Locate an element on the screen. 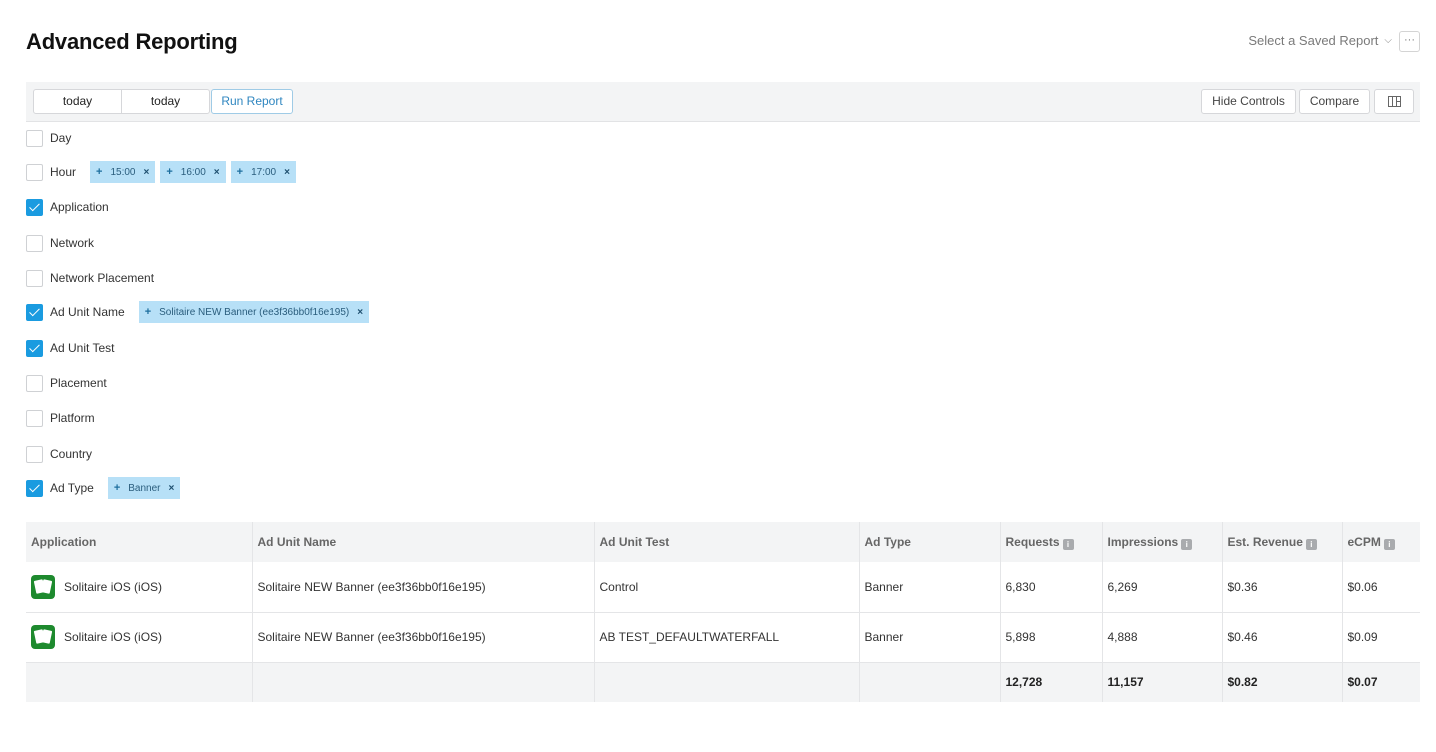  dimension-label: Network is located at coordinates (72, 243).